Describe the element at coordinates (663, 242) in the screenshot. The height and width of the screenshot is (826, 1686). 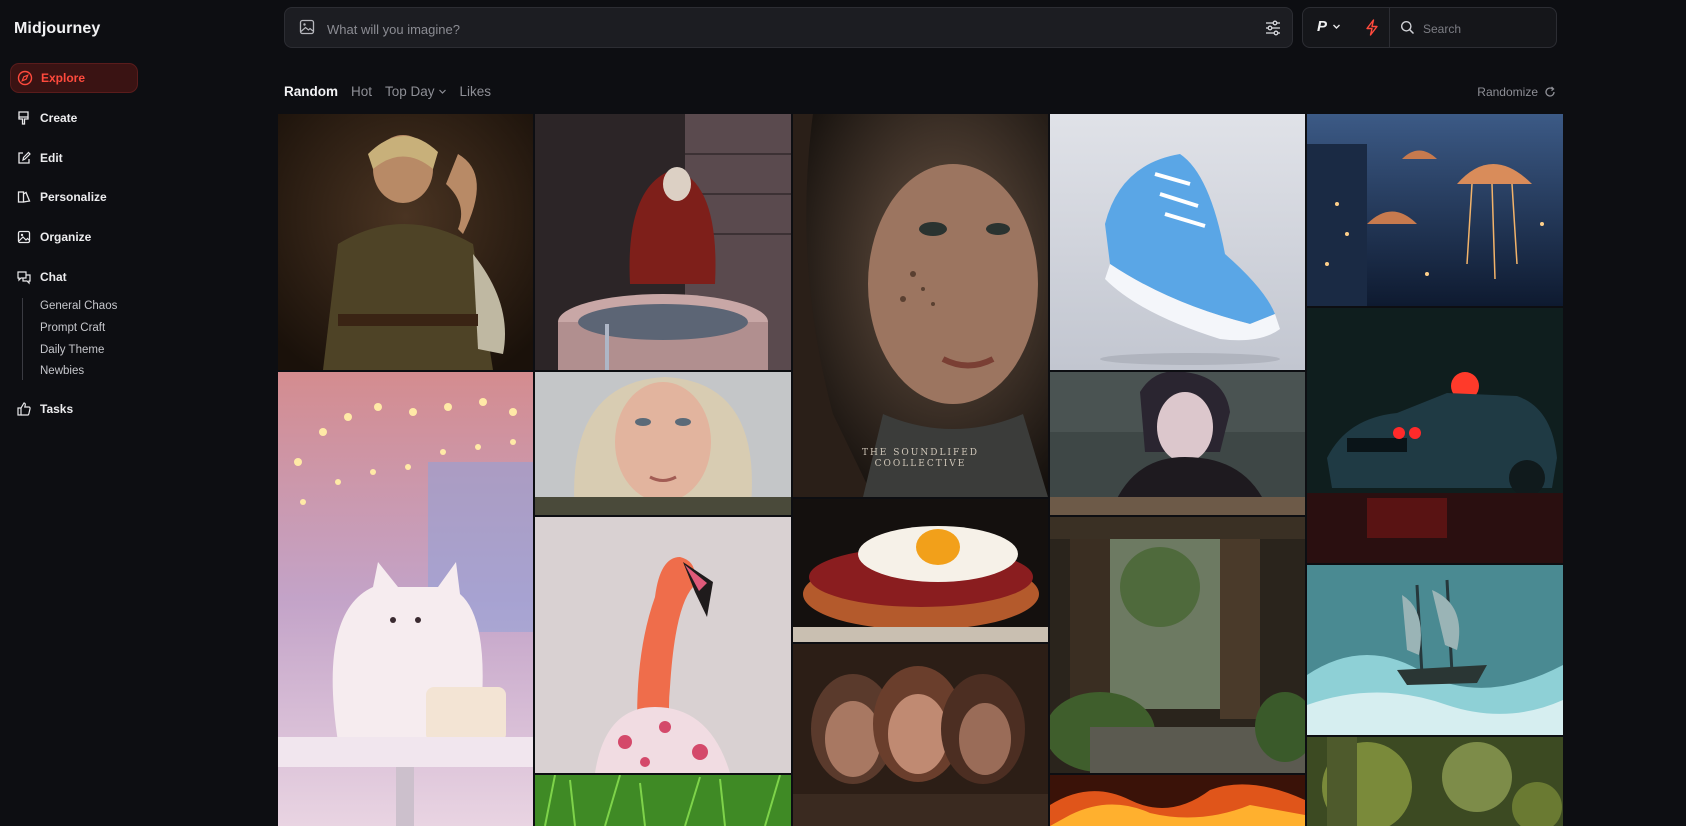
I see `gallery-image-skeleton-fountain` at that location.